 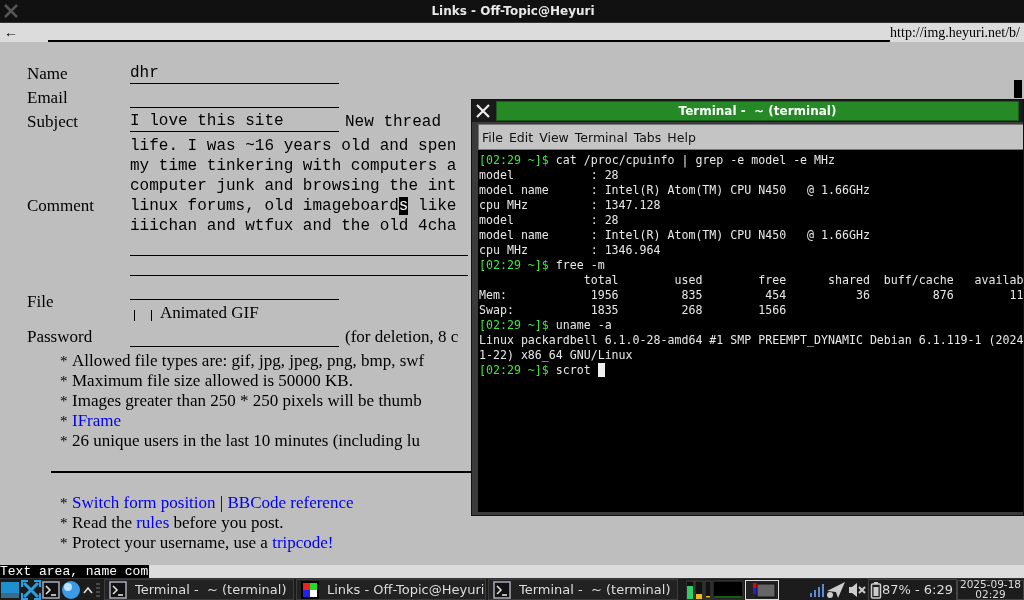 I want to click on command-text: uname -a, so click(x=583, y=325).